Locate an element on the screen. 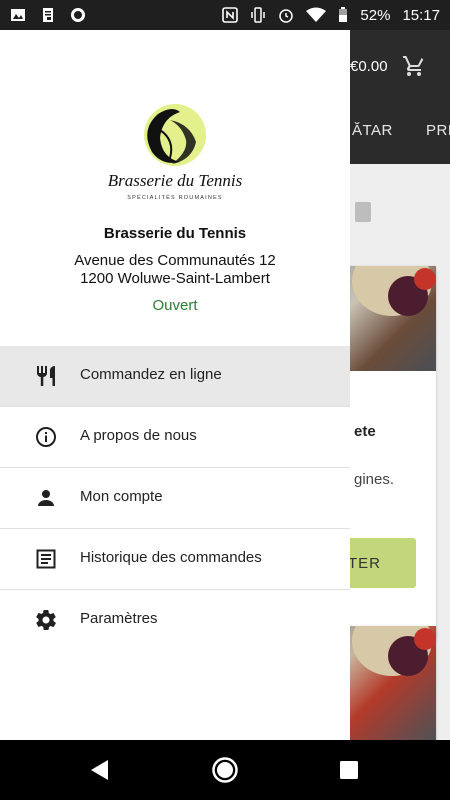 The height and width of the screenshot is (800, 450). product-description: gines. is located at coordinates (374, 479).